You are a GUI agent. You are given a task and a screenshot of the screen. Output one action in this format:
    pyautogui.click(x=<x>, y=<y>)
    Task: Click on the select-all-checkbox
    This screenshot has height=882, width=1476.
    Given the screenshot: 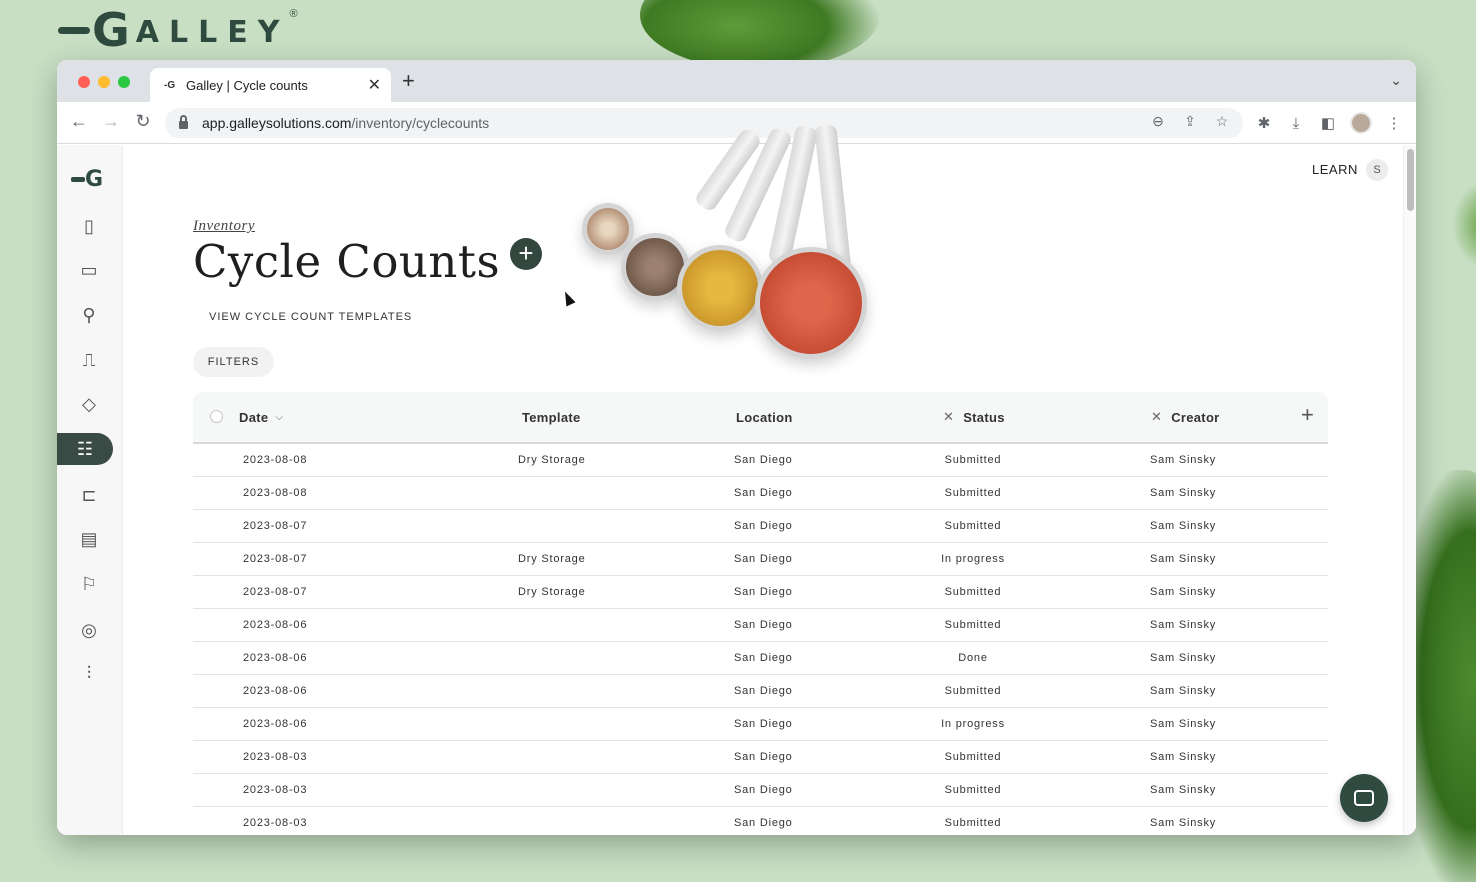 What is the action you would take?
    pyautogui.click(x=216, y=416)
    